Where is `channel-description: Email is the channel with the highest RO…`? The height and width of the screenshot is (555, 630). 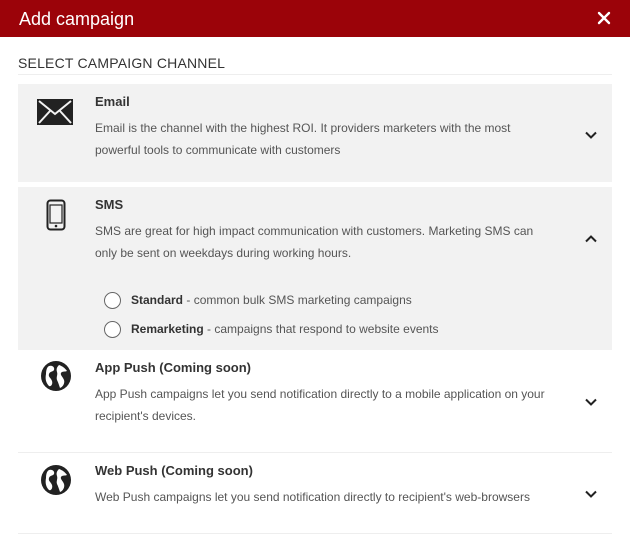
channel-description: Email is the channel with the highest RO… is located at coordinates (303, 139).